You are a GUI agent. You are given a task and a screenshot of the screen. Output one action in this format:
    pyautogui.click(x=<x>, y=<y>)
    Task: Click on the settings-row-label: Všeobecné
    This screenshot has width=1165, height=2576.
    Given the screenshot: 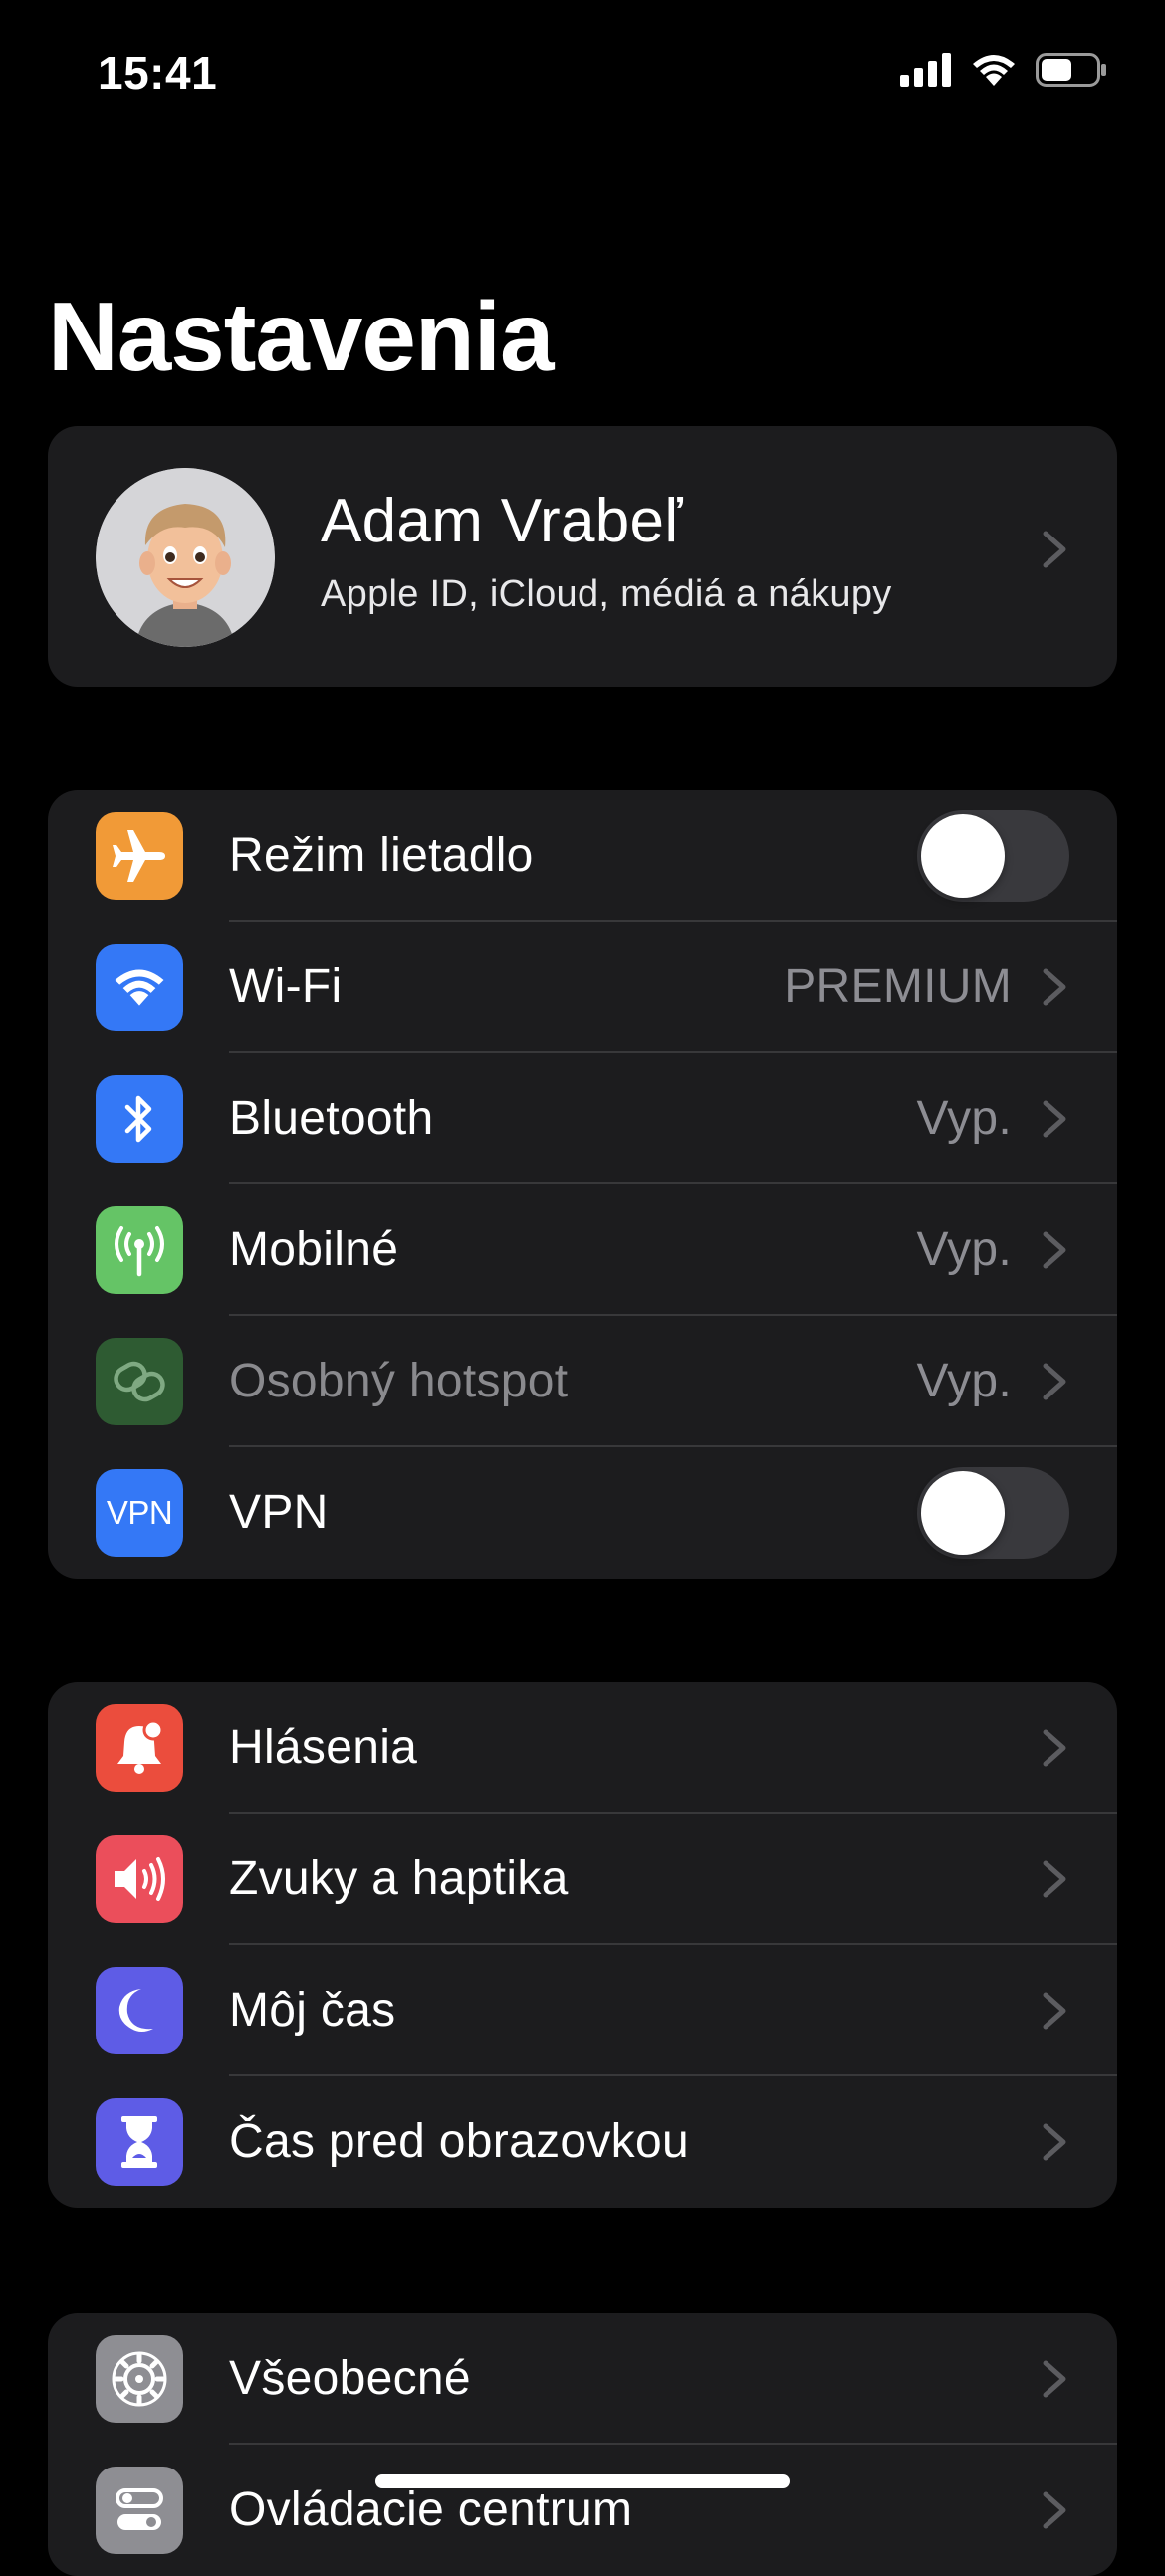 What is the action you would take?
    pyautogui.click(x=350, y=2378)
    